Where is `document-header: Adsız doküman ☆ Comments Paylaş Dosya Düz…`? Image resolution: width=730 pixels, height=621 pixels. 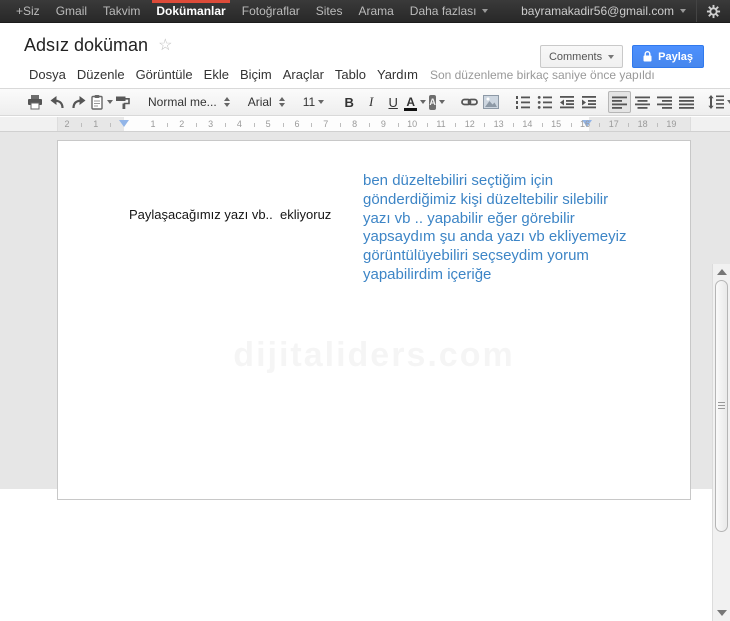 document-header: Adsız doküman ☆ Comments Paylaş Dosya Düz… is located at coordinates (365, 56).